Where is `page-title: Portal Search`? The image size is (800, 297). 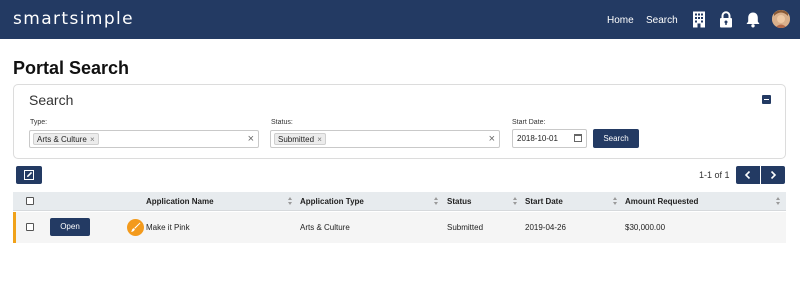 page-title: Portal Search is located at coordinates (71, 68).